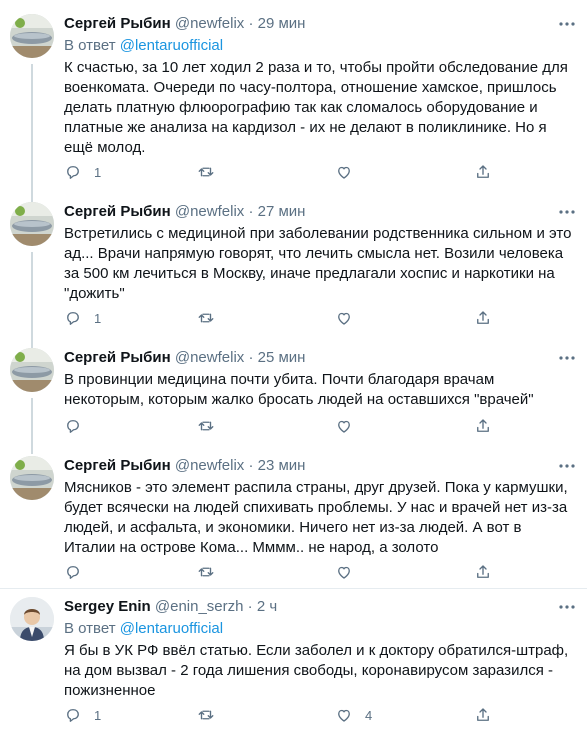  What do you see at coordinates (318, 466) in the screenshot?
I see `tweet-header: Сергей Рыбин @newfelix · 23 мин` at bounding box center [318, 466].